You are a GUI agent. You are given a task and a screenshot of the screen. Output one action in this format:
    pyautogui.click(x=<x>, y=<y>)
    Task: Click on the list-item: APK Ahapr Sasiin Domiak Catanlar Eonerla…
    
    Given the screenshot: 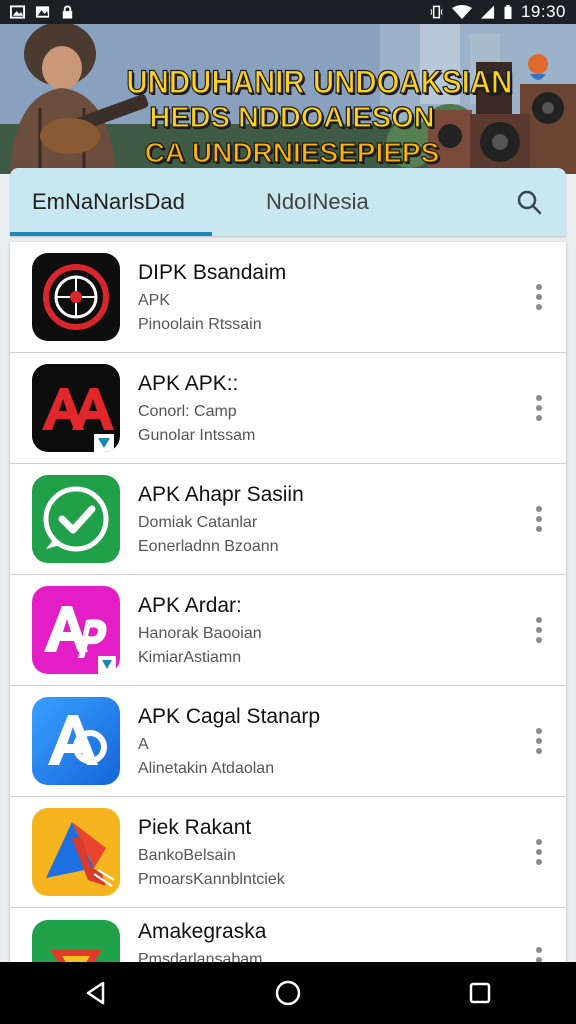 What is the action you would take?
    pyautogui.click(x=288, y=519)
    